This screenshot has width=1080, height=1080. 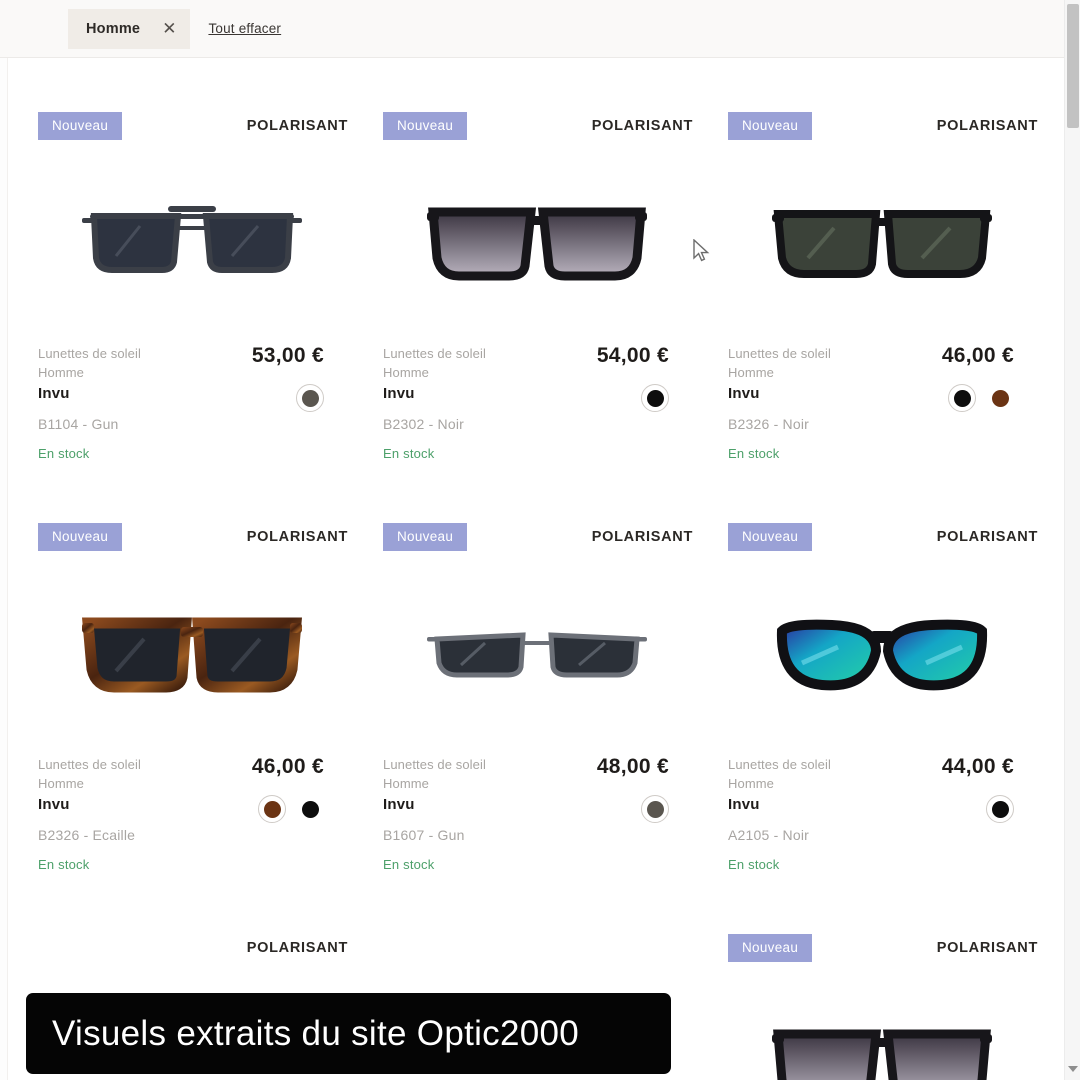 I want to click on scrollbar-thumb, so click(x=1073, y=66).